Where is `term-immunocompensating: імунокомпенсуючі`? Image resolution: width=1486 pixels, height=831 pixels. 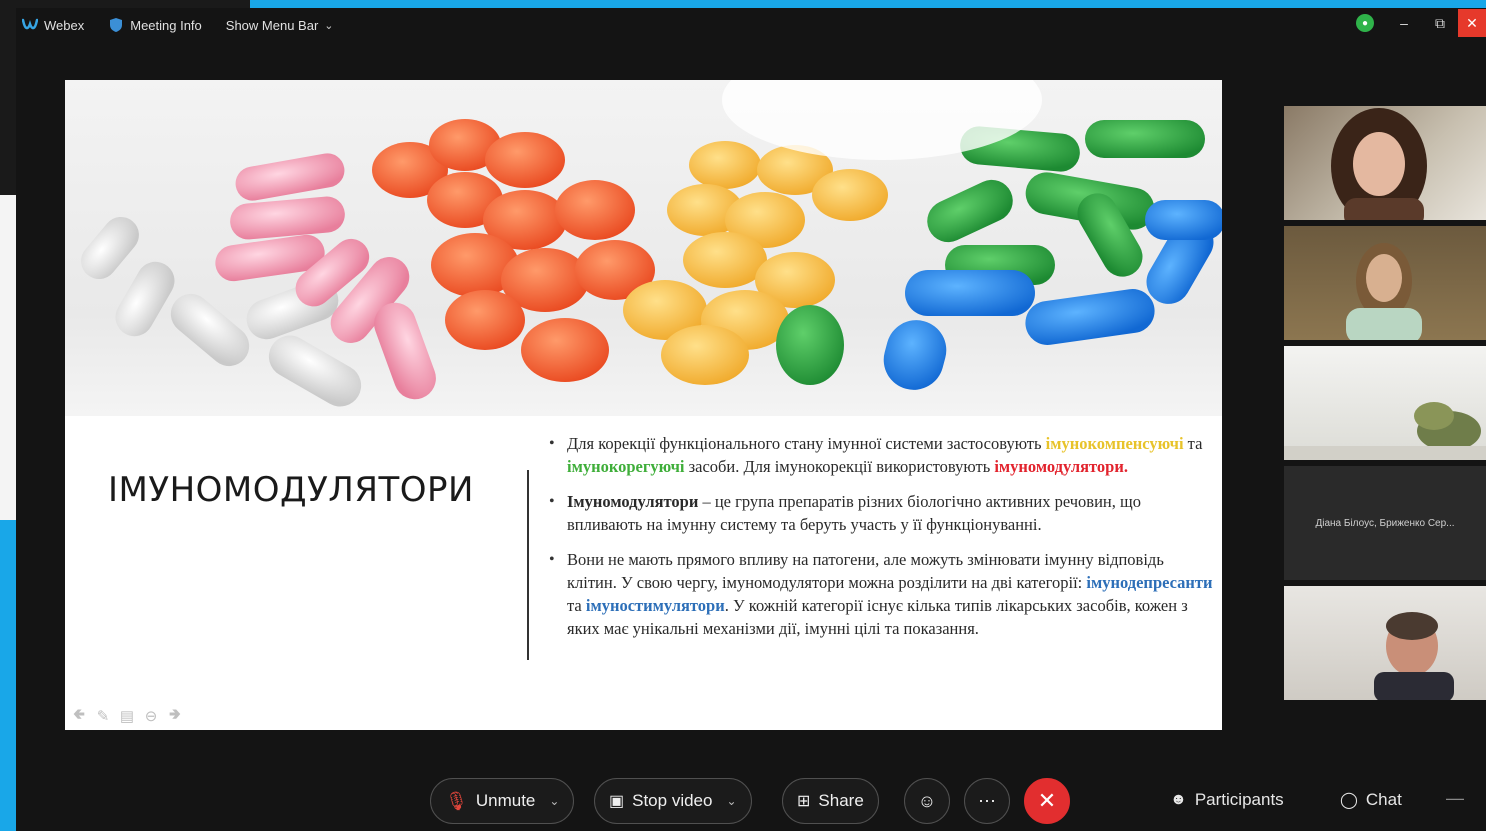 term-immunocompensating: імунокомпенсуючі is located at coordinates (1114, 443).